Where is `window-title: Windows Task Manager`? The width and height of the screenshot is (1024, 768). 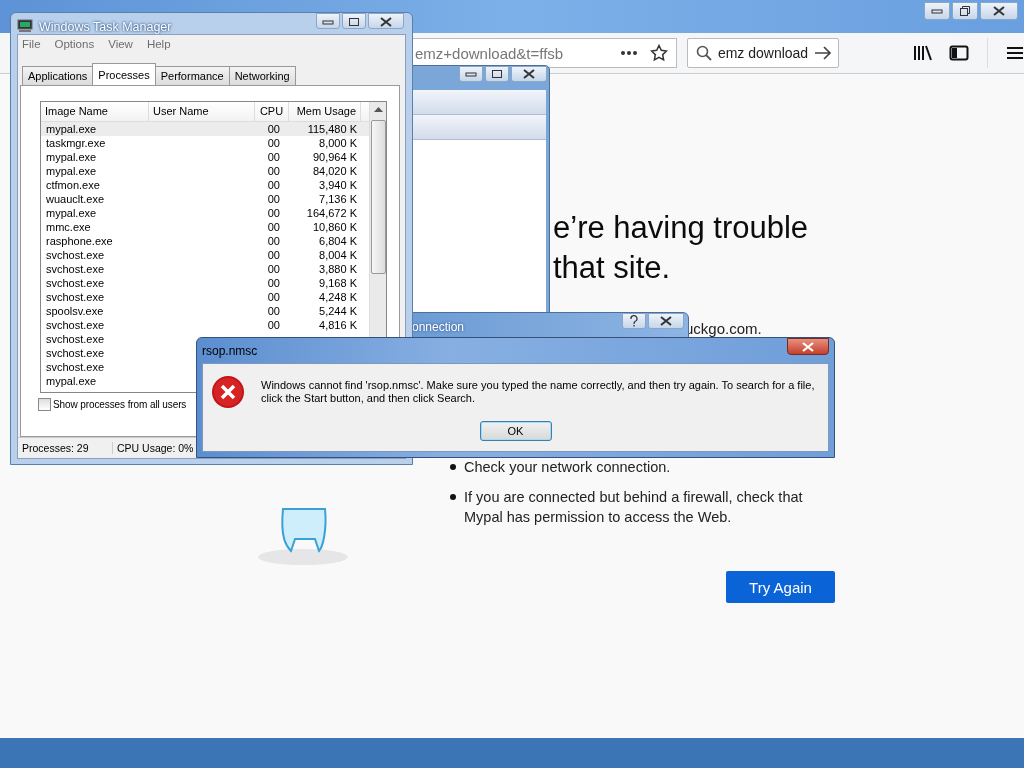 window-title: Windows Task Manager is located at coordinates (105, 27).